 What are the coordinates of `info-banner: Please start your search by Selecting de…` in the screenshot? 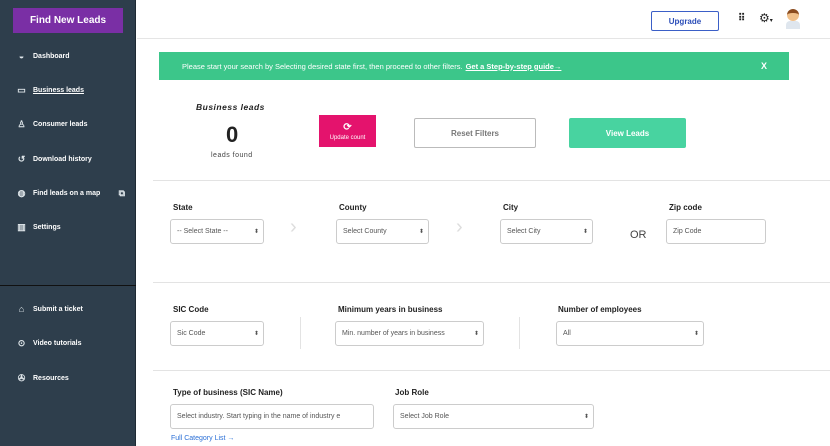 It's located at (474, 66).